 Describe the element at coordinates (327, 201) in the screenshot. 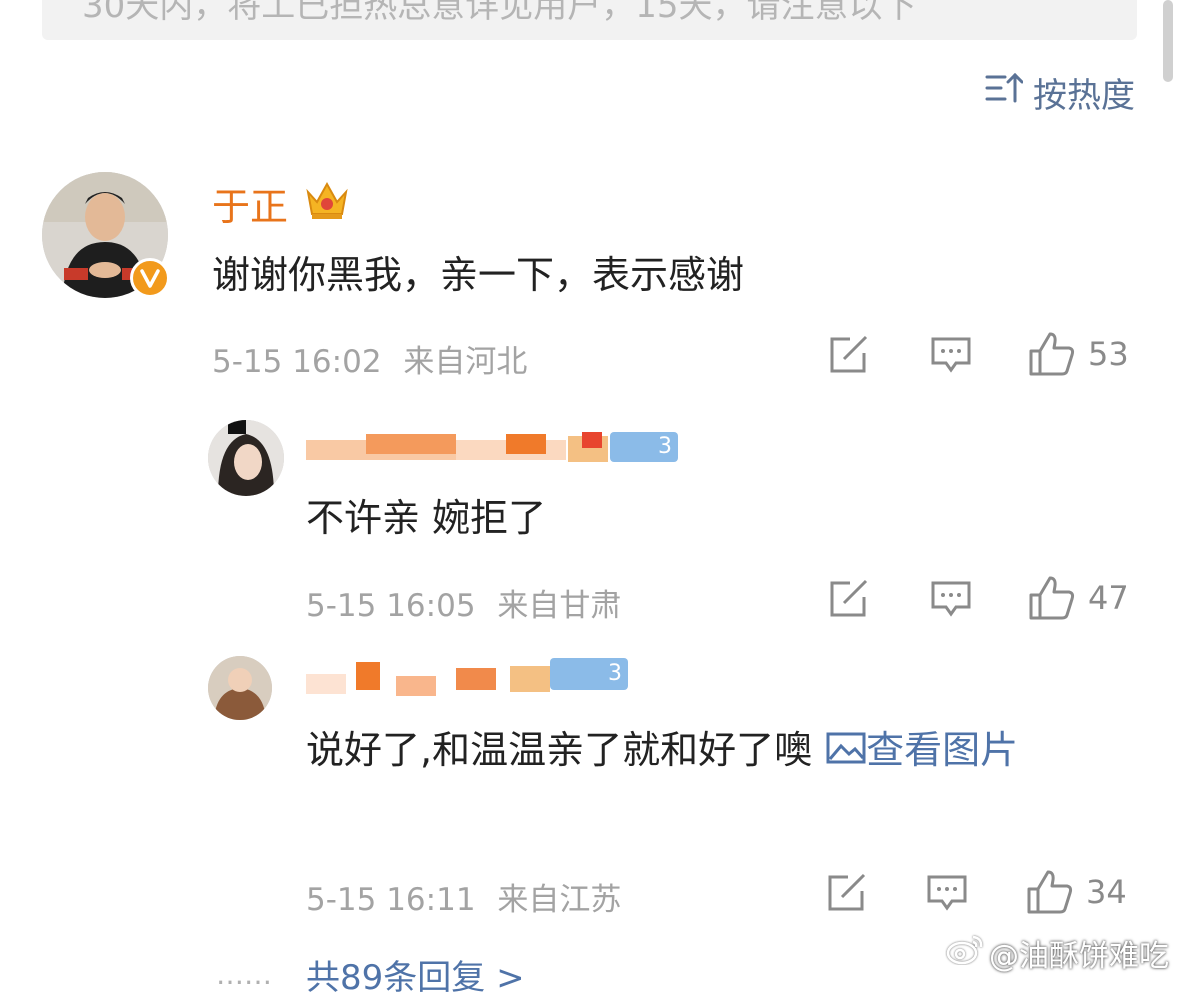

I see `crown-icon` at that location.